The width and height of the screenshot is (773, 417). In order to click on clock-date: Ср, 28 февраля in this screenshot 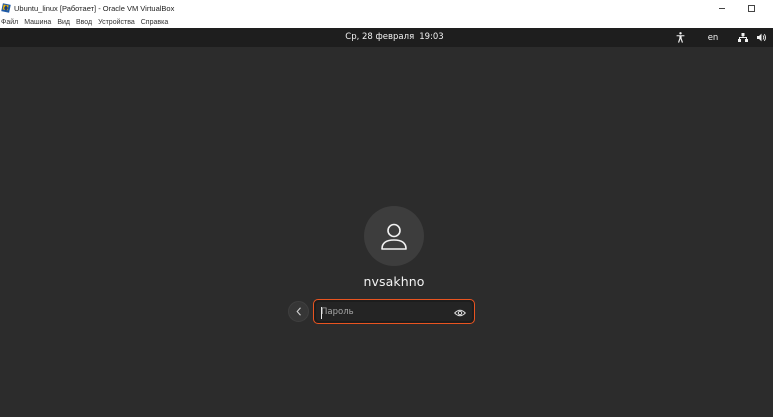, I will do `click(380, 37)`.